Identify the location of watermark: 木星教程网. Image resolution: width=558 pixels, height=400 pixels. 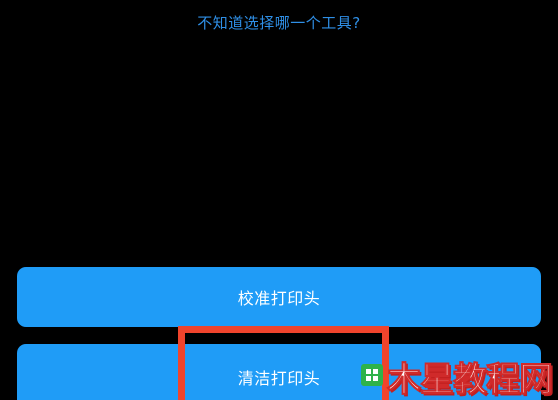
(457, 378).